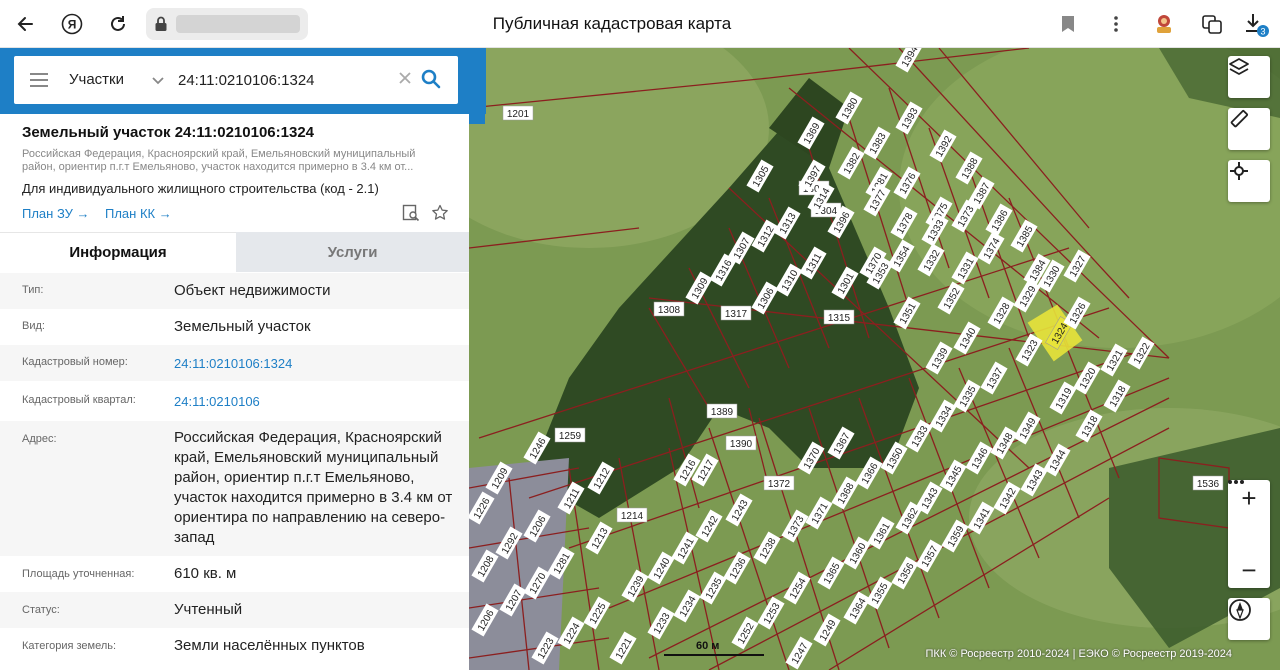  I want to click on svg-text: Я, so click(72, 25).